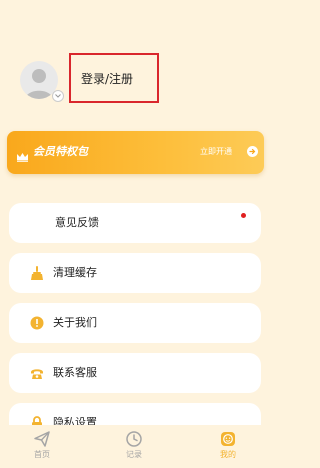  I want to click on menu-item-clear-cache: 清理缓存, so click(135, 273).